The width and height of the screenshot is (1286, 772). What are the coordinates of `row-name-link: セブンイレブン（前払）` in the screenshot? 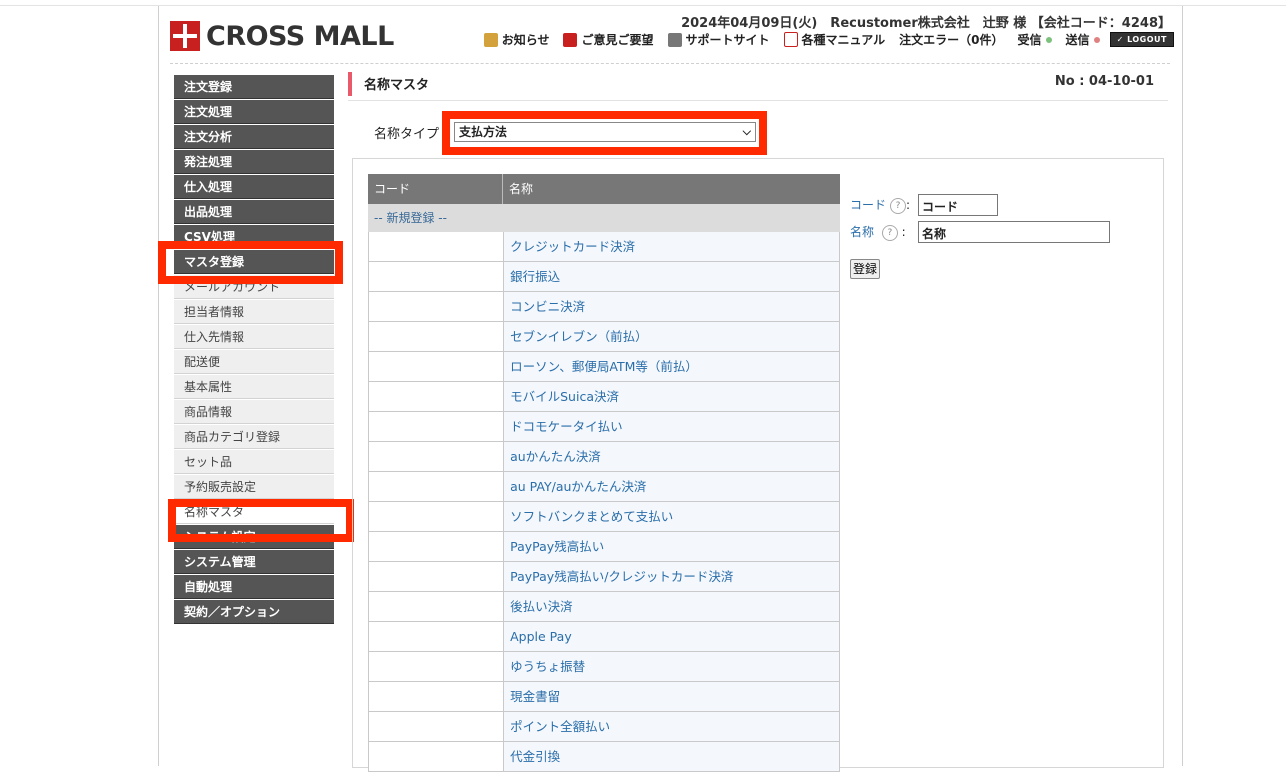 It's located at (671, 336).